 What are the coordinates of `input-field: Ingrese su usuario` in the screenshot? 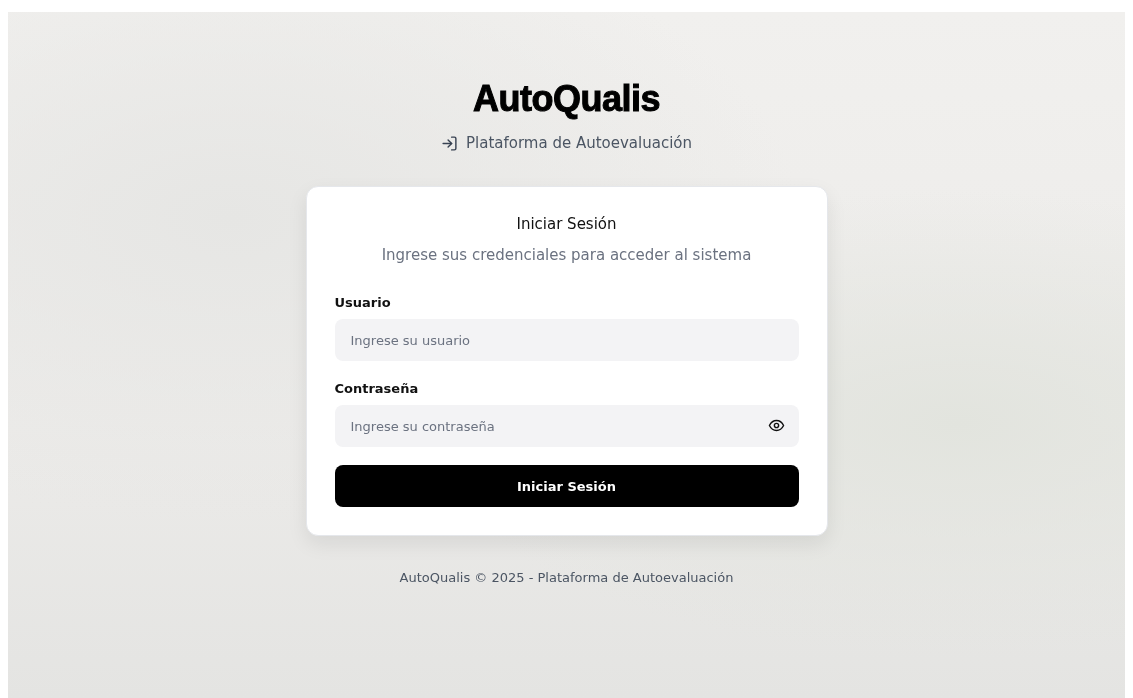 It's located at (566, 340).